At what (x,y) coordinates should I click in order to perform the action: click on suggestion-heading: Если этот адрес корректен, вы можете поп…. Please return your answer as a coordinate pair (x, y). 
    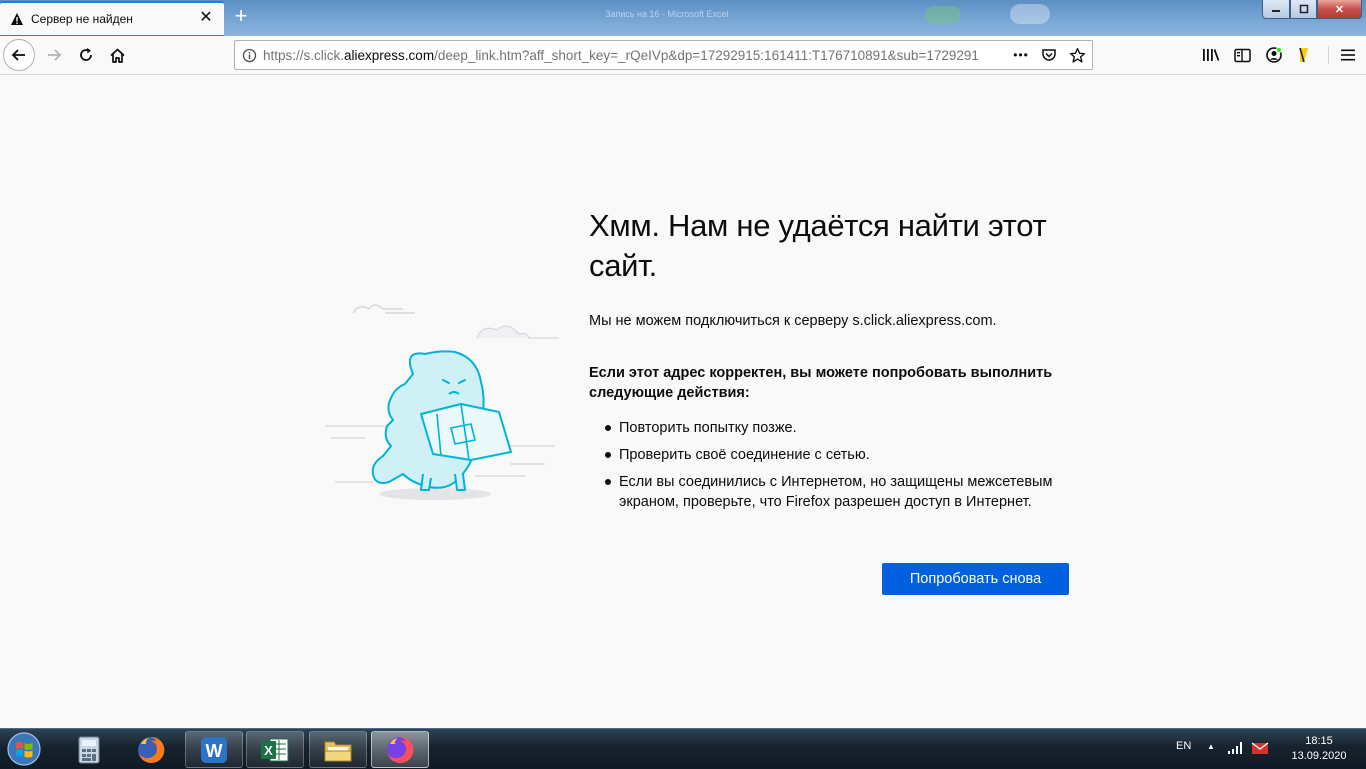
    Looking at the image, I should click on (821, 383).